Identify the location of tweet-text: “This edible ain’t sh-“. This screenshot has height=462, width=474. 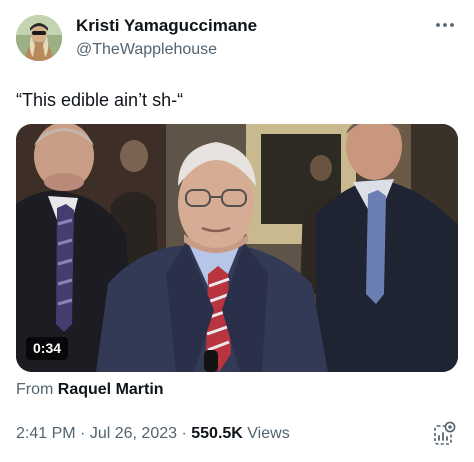
(100, 100).